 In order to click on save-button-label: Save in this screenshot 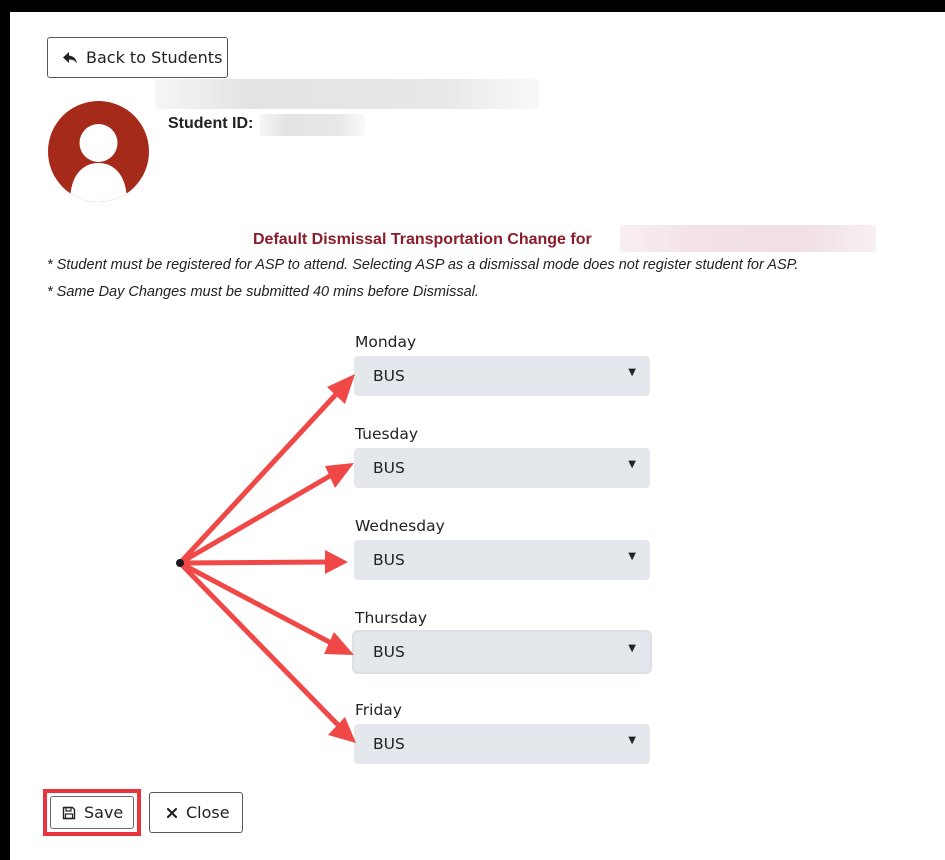, I will do `click(104, 812)`.